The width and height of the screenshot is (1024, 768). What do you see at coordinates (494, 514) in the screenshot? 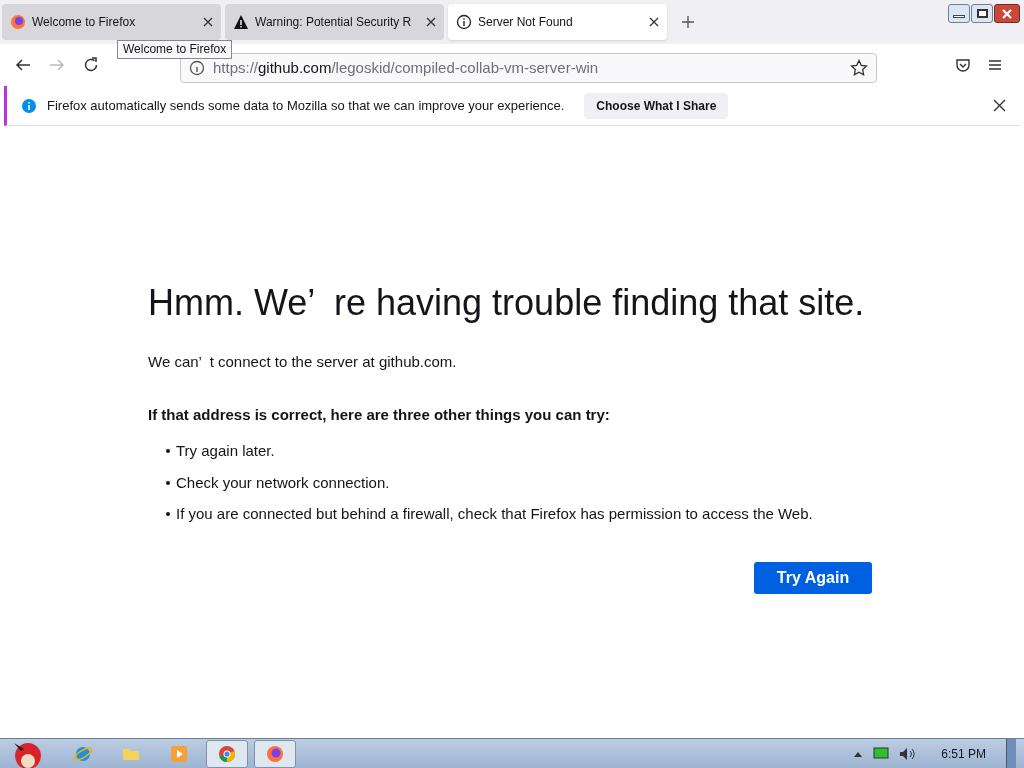
I see `suggestion-item: If you are connected but behind a firewall, check that Firefox has permission to access the Web.` at bounding box center [494, 514].